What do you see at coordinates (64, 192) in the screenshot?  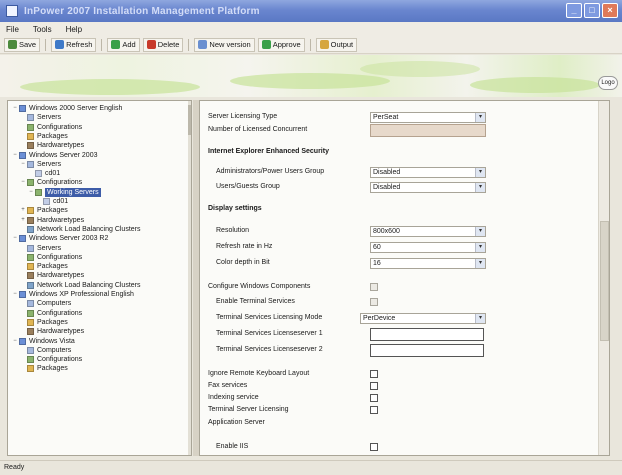 I see `tree-item: − Working Servers` at bounding box center [64, 192].